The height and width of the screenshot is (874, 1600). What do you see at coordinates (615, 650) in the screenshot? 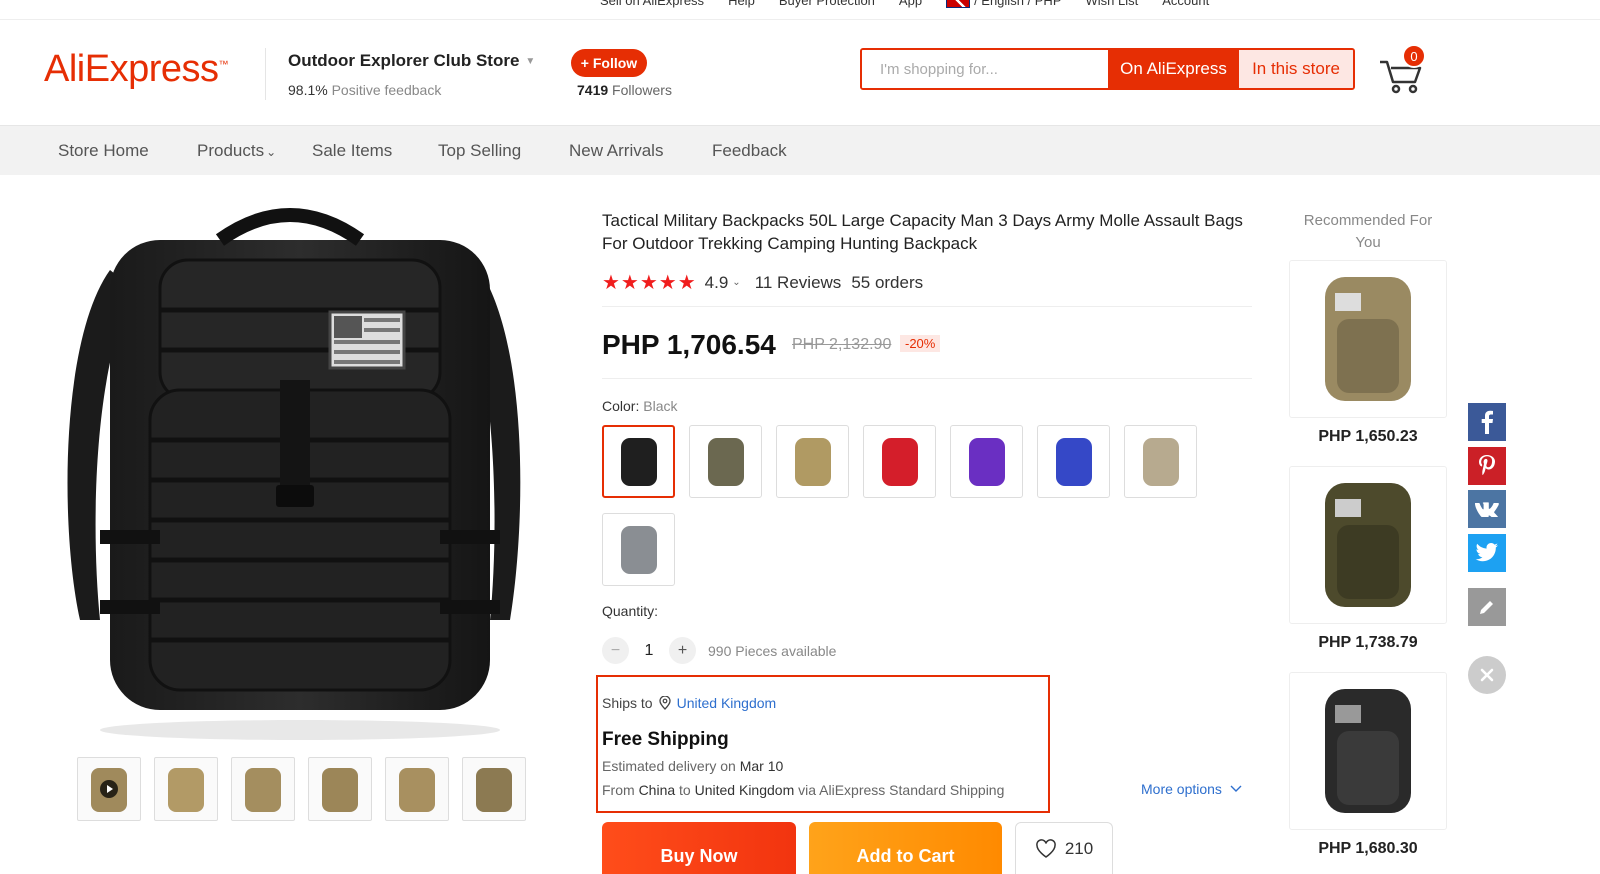
I see `quantity-decrease-button: −` at bounding box center [615, 650].